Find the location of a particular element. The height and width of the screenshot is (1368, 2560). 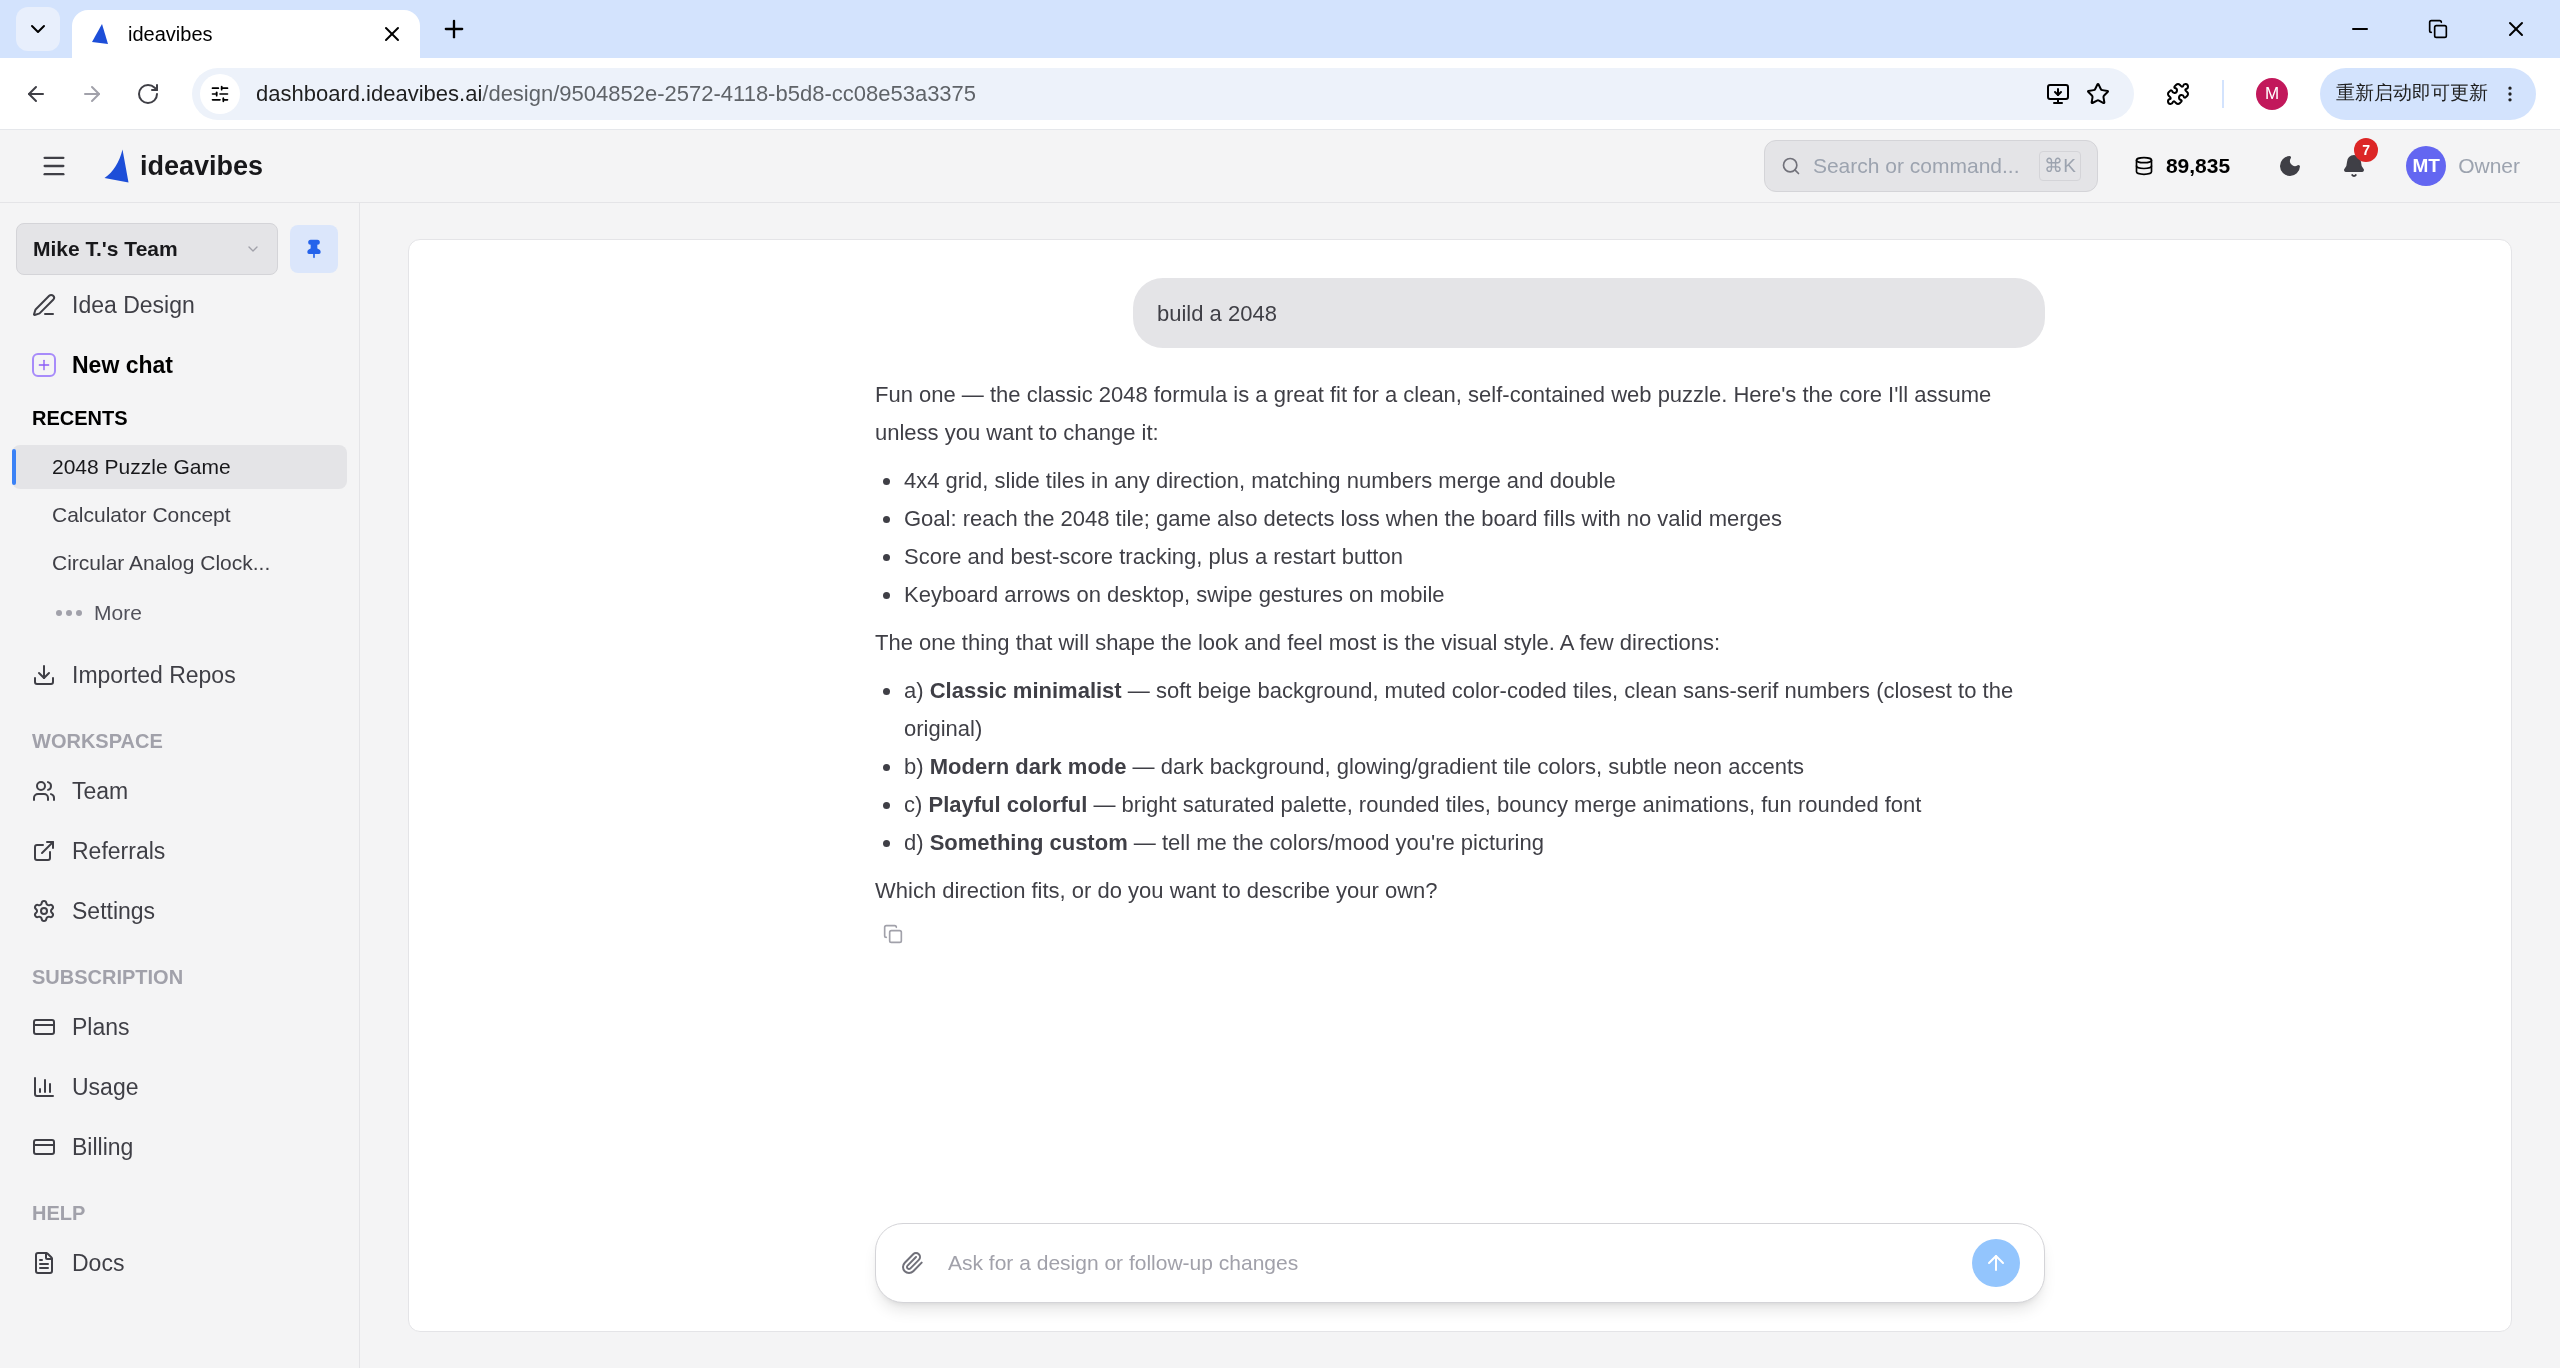

sidebar-item: Plans is located at coordinates (179, 1027).